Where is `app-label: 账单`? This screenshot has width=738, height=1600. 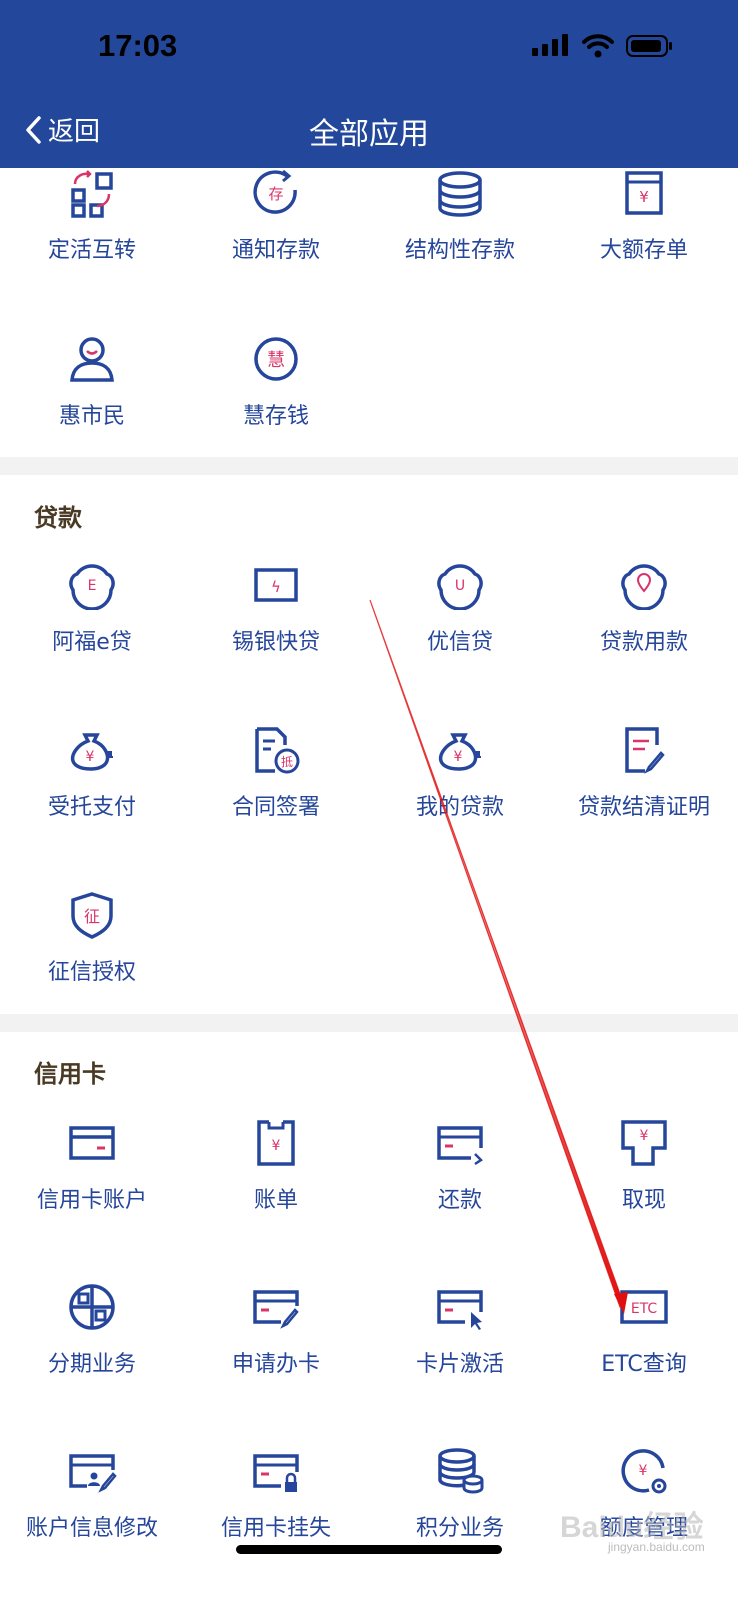 app-label: 账单 is located at coordinates (275, 1200).